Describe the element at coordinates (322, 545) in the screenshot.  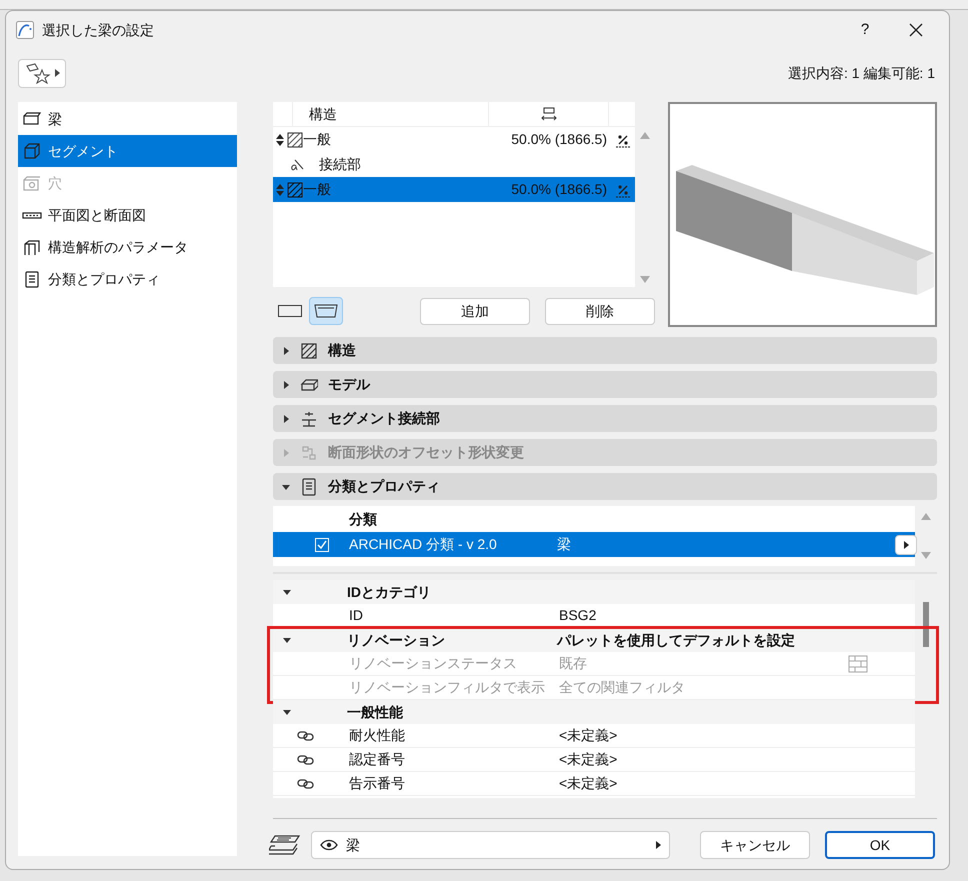
I see `checkbox` at that location.